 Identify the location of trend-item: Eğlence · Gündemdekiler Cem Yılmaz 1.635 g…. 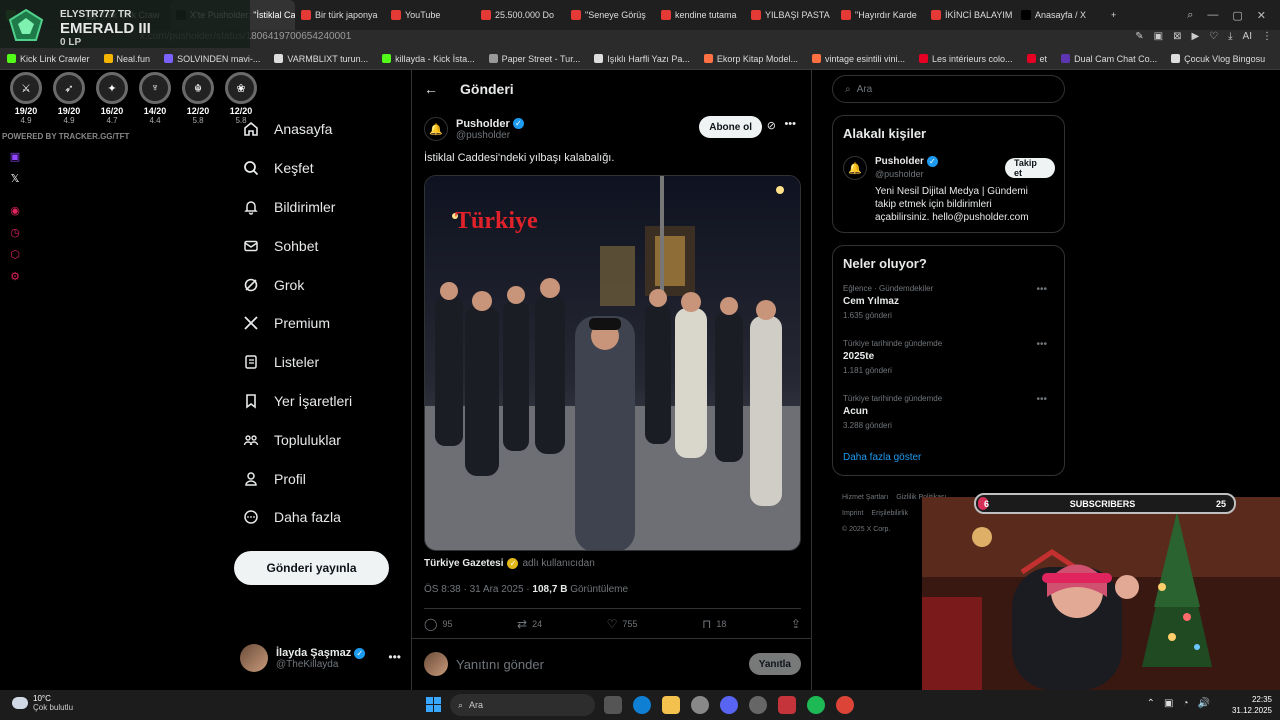
(949, 302).